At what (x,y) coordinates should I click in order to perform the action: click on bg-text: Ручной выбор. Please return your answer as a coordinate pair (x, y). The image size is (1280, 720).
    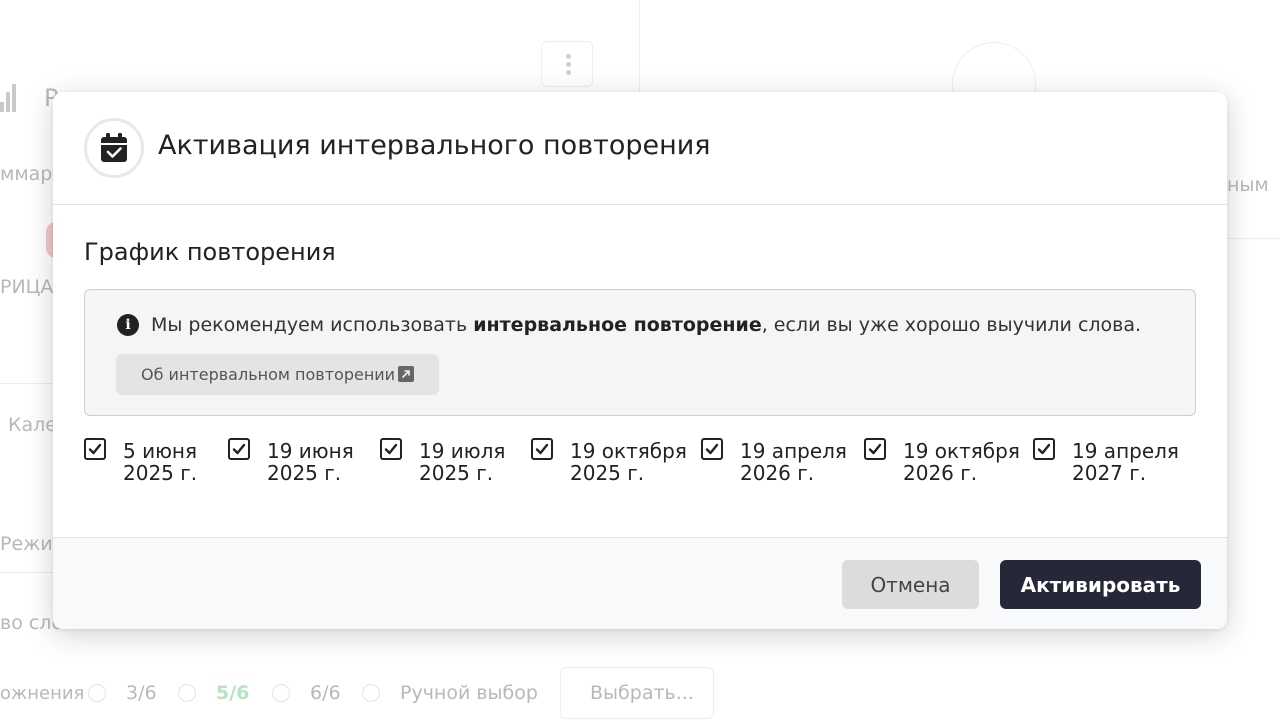
    Looking at the image, I should click on (469, 693).